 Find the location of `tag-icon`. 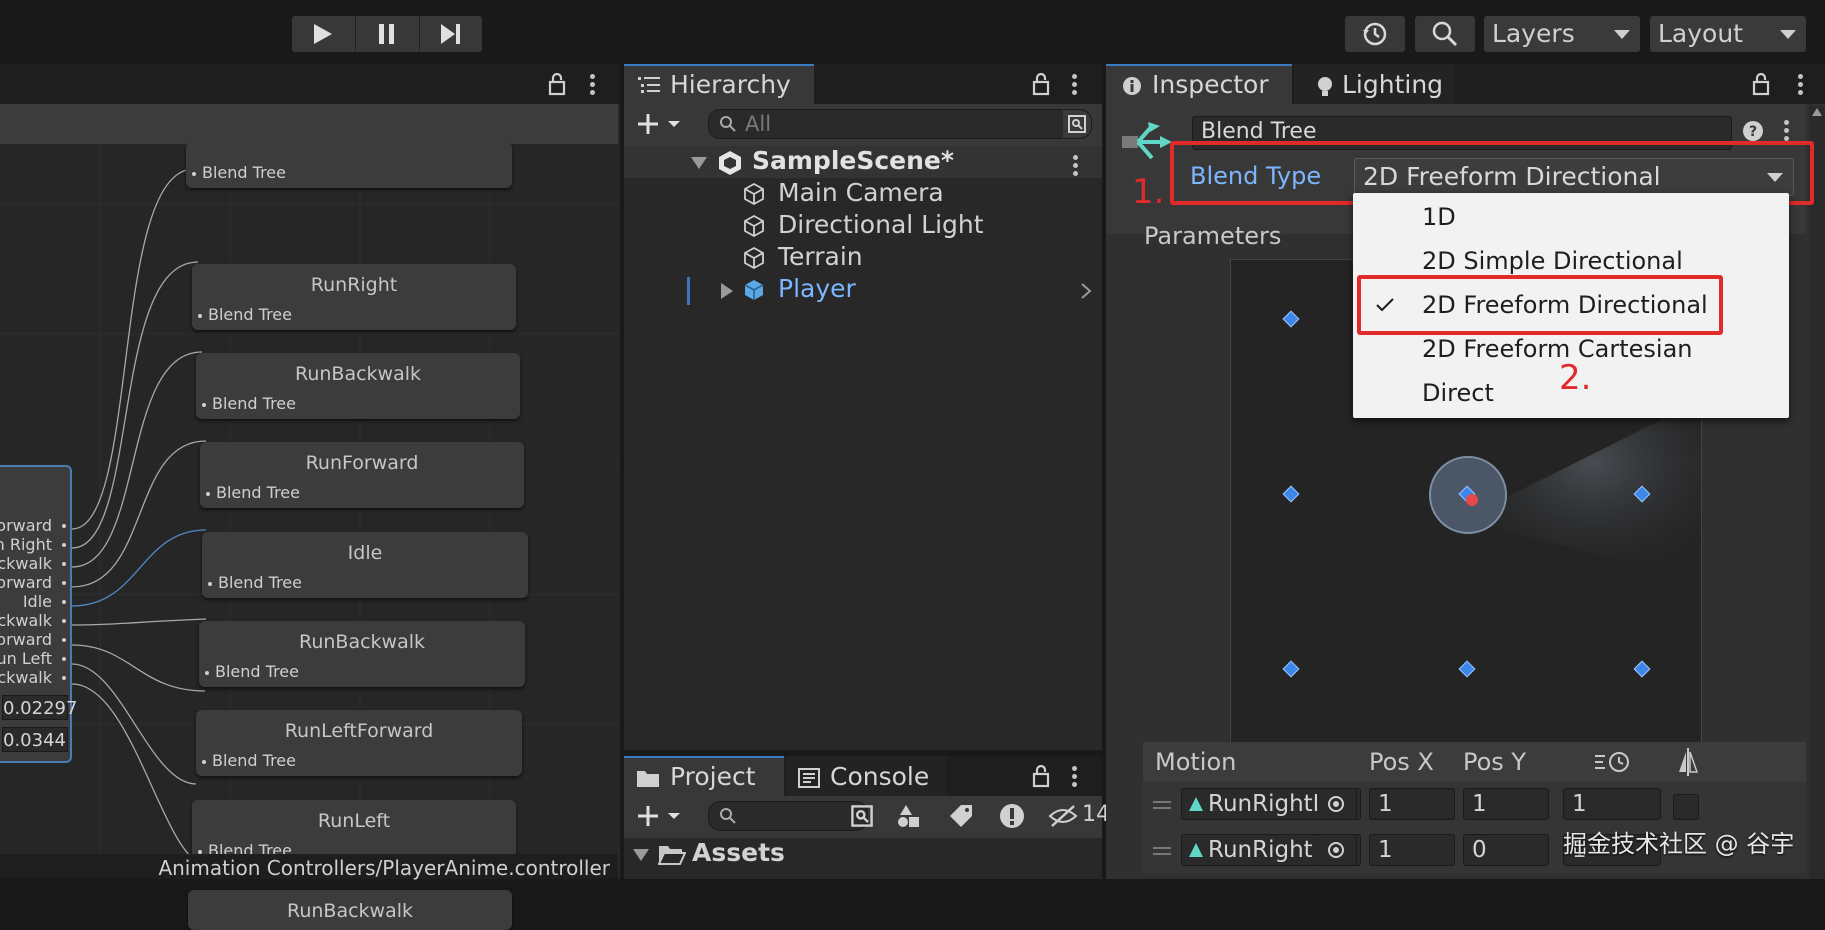

tag-icon is located at coordinates (961, 816).